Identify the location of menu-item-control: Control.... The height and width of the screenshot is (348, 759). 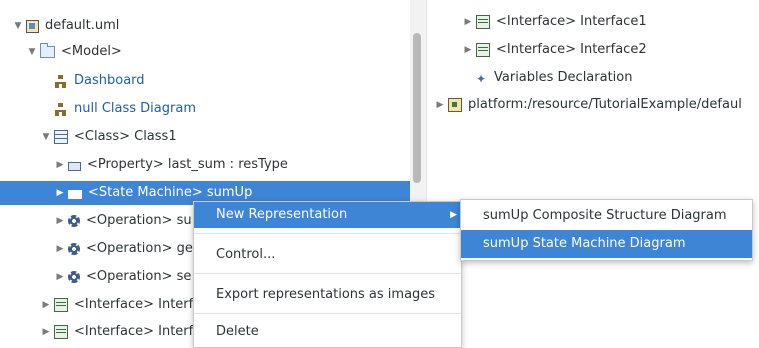
(327, 255).